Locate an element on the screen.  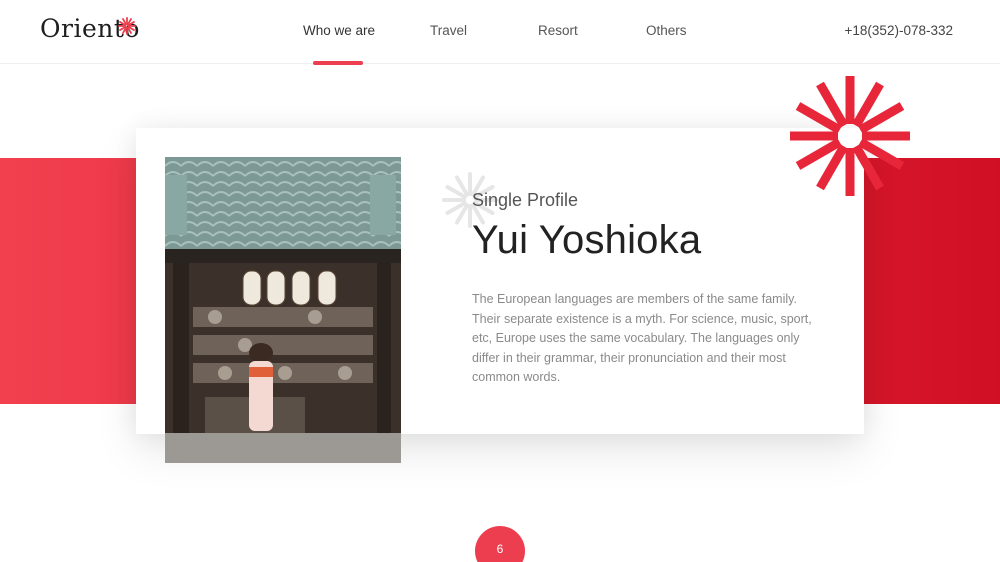
nav-item-others: Others is located at coordinates (666, 30).